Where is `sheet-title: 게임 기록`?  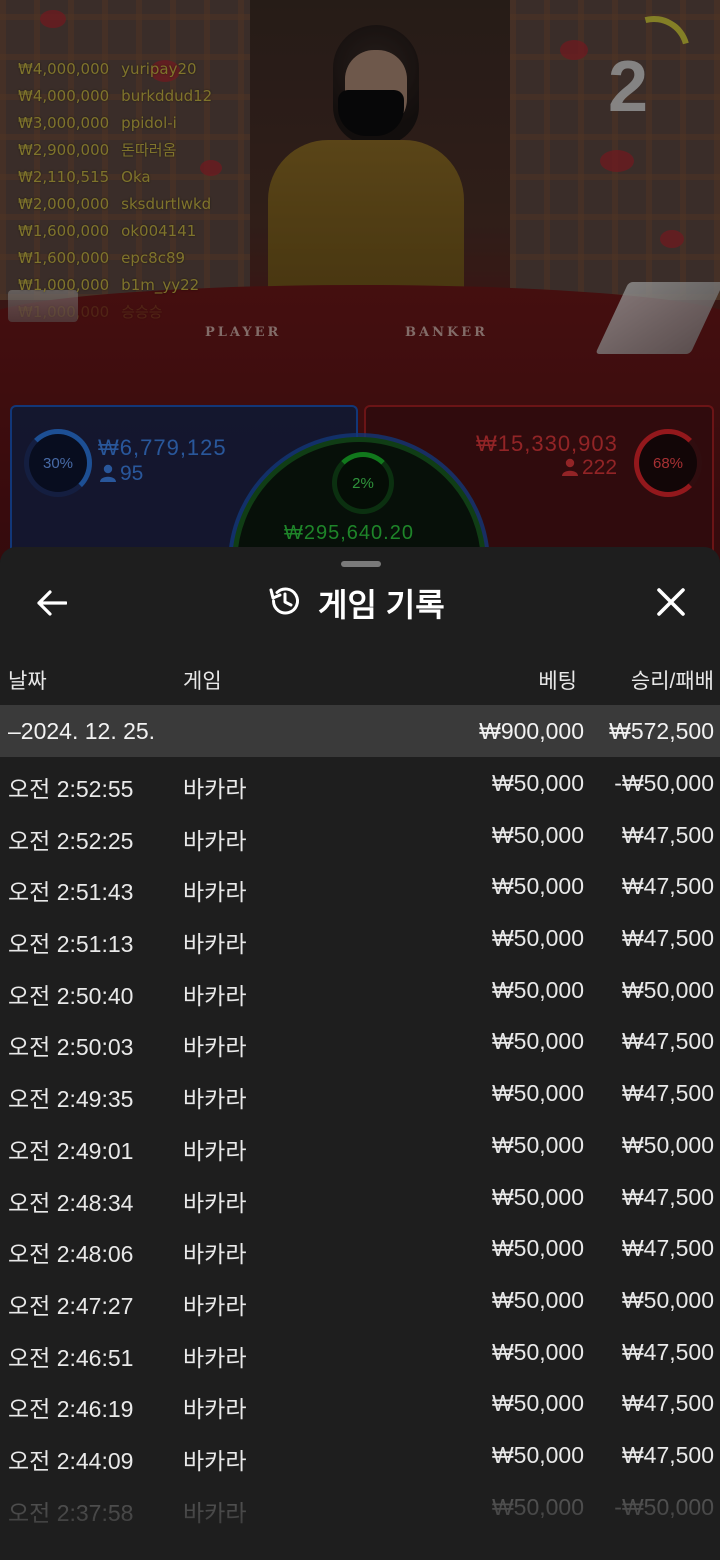 sheet-title: 게임 기록 is located at coordinates (356, 603).